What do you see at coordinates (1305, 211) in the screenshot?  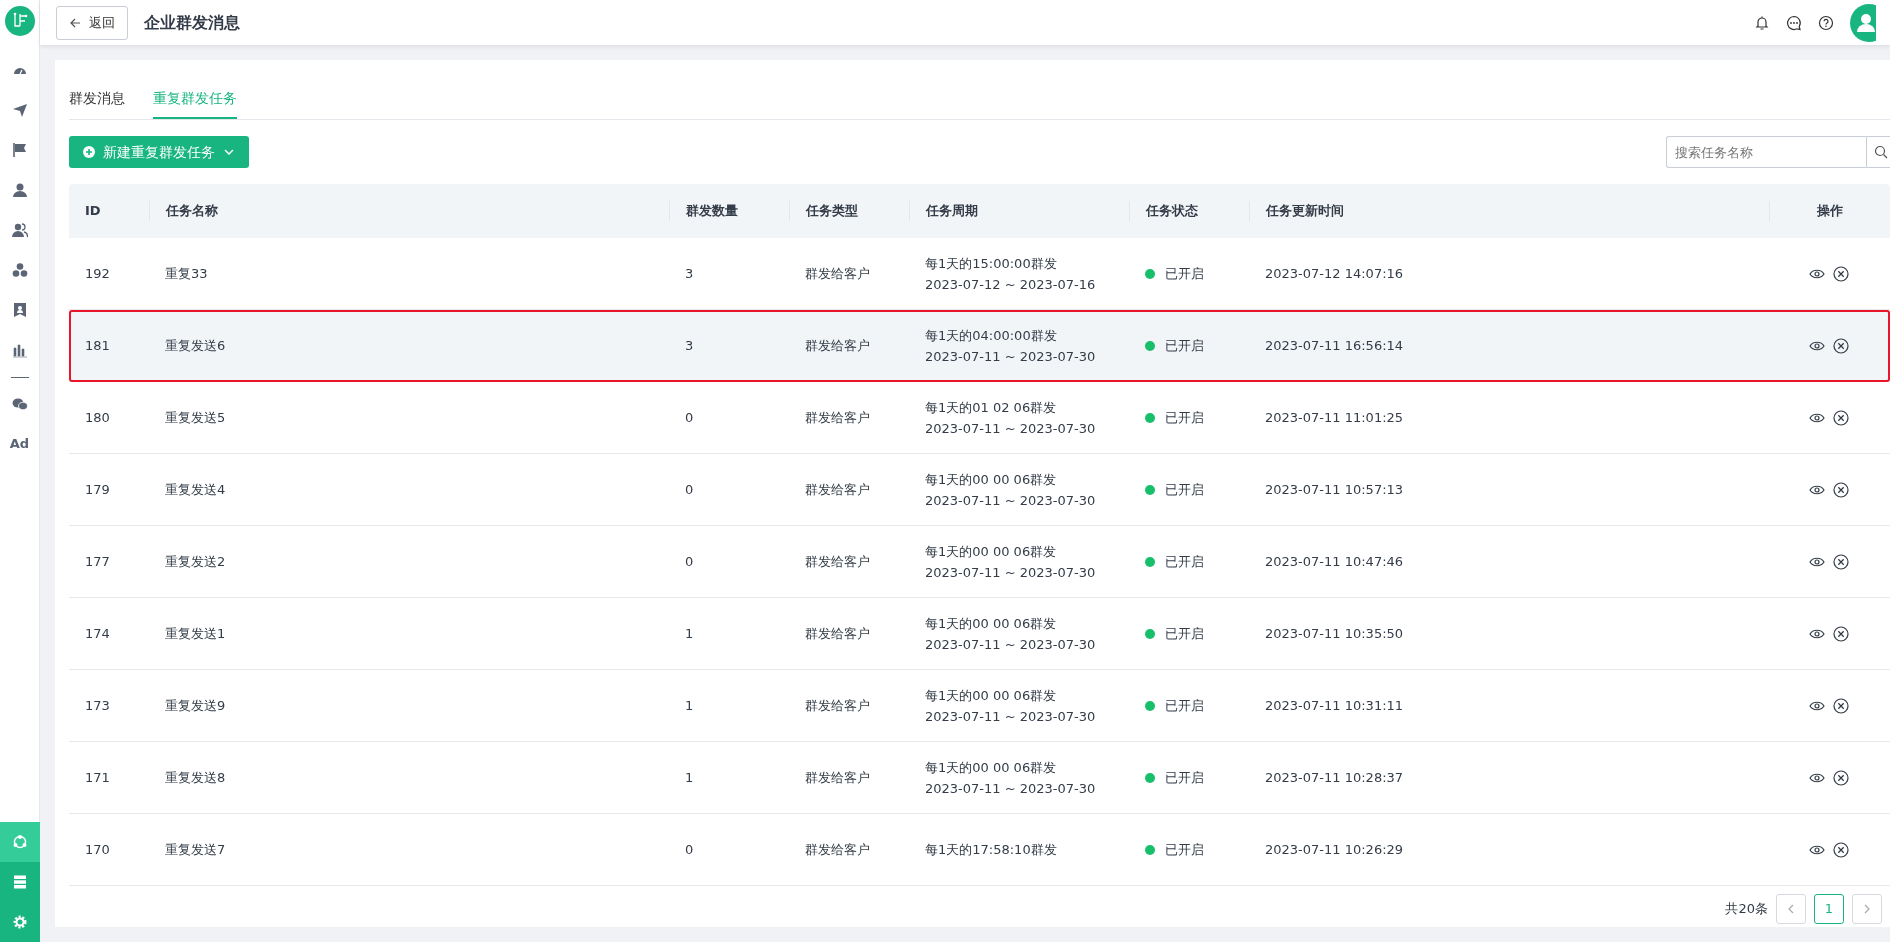 I see `column-header: 任务更新时间` at bounding box center [1305, 211].